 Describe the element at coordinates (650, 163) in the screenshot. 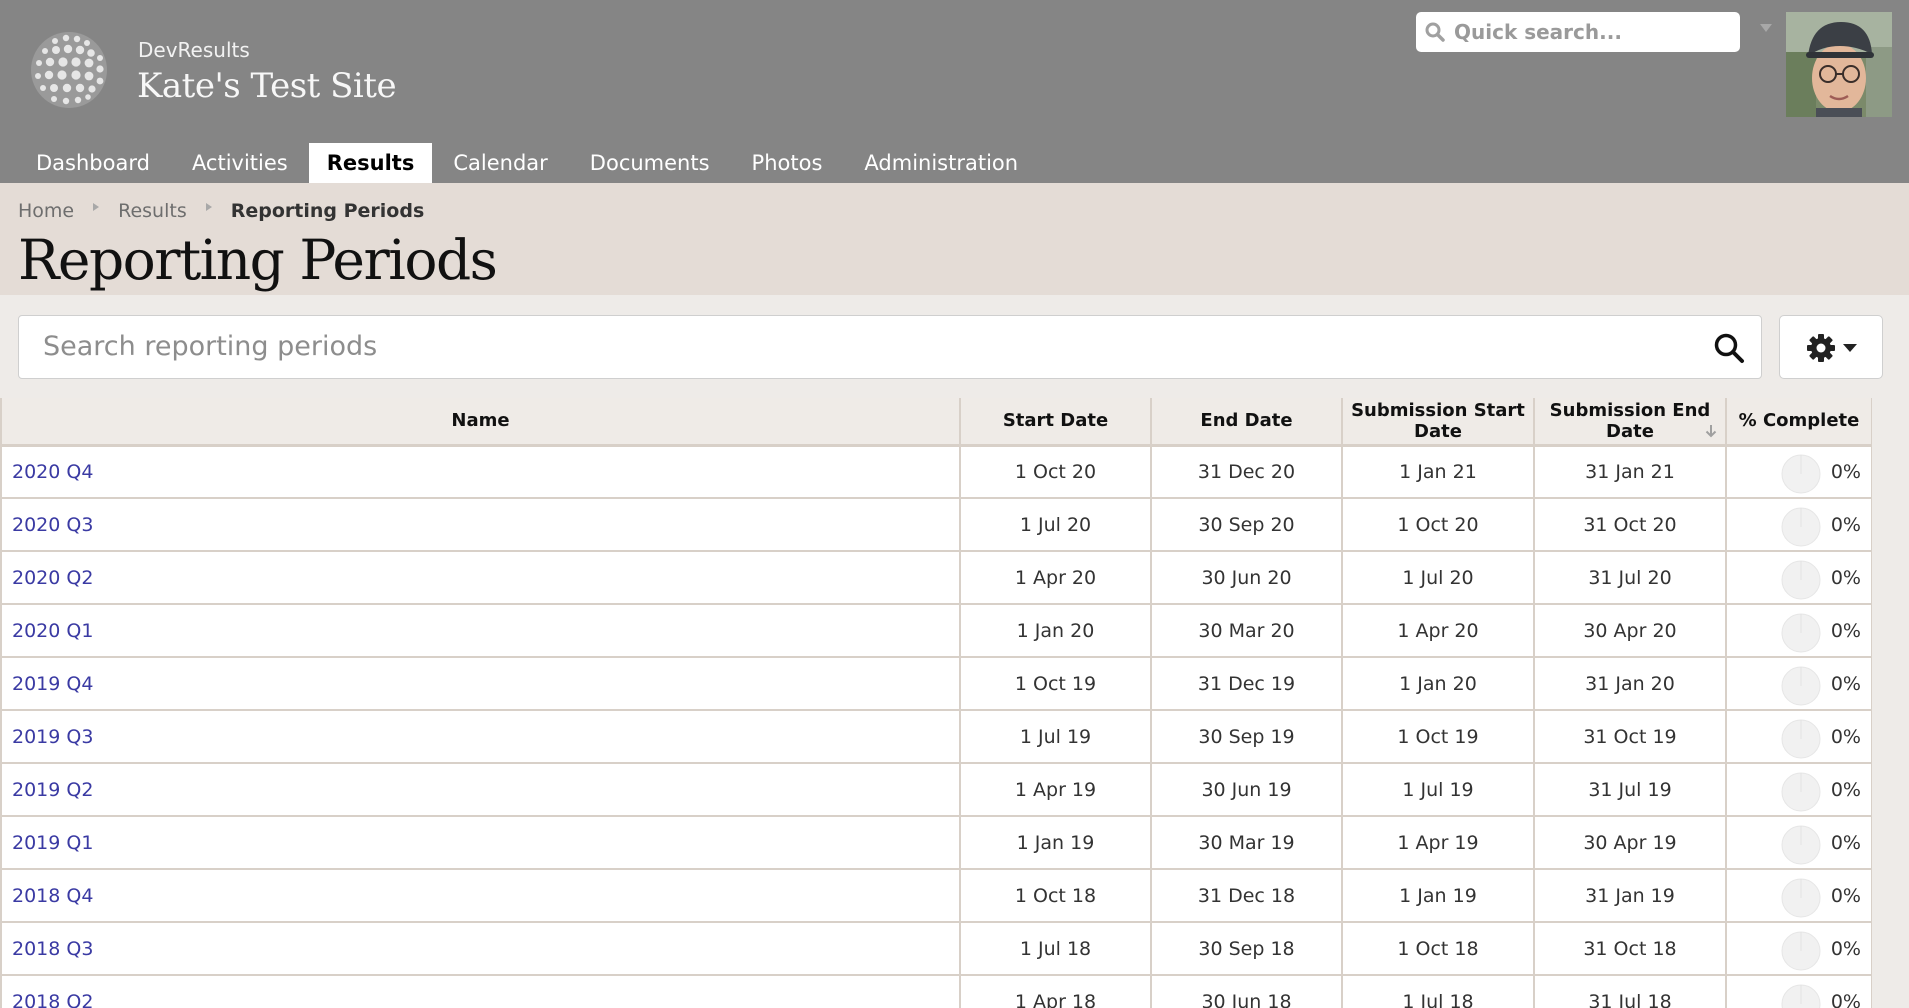

I see `tab-documents: Documents` at that location.